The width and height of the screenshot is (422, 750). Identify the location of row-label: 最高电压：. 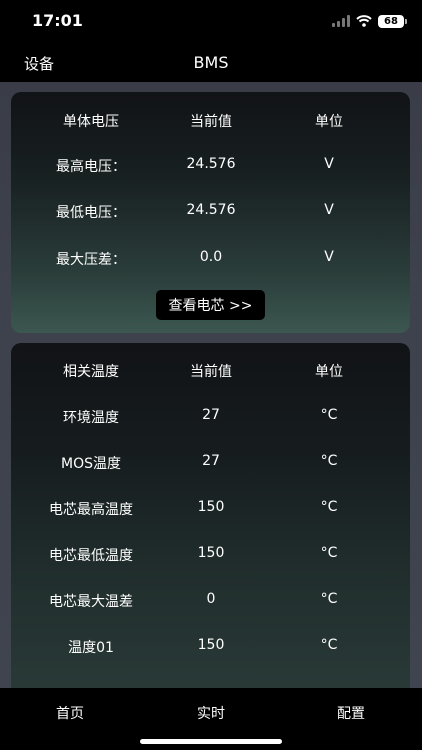
(91, 167).